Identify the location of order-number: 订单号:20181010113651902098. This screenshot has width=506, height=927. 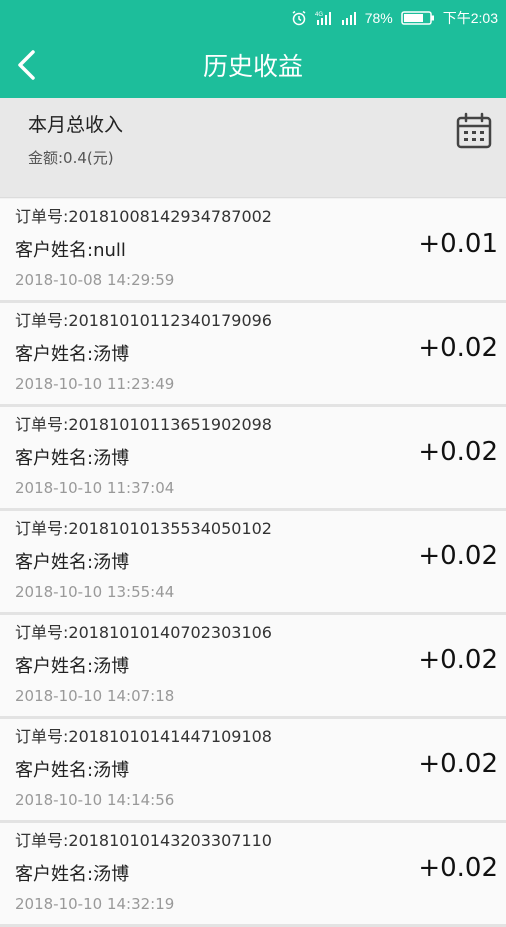
(143, 424).